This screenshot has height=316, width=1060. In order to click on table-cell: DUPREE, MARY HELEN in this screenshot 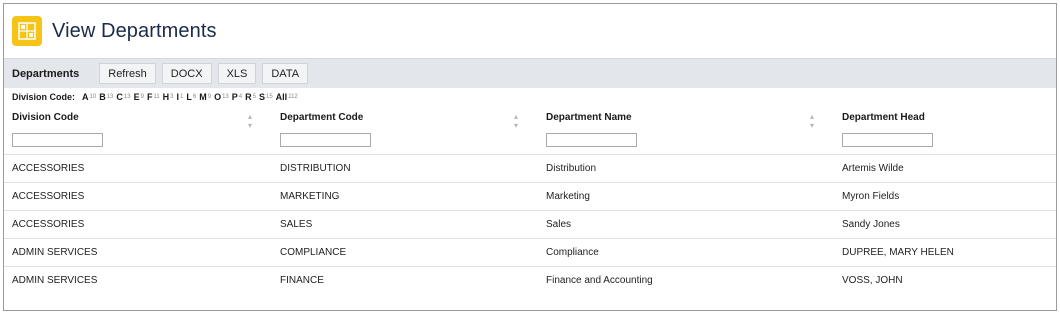, I will do `click(945, 251)`.